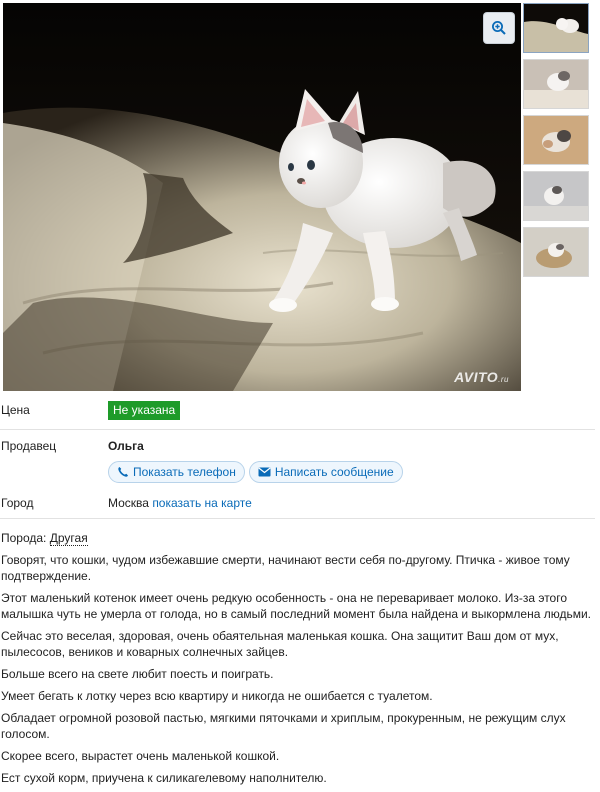 The width and height of the screenshot is (600, 792). I want to click on city-value: Москва, so click(128, 503).